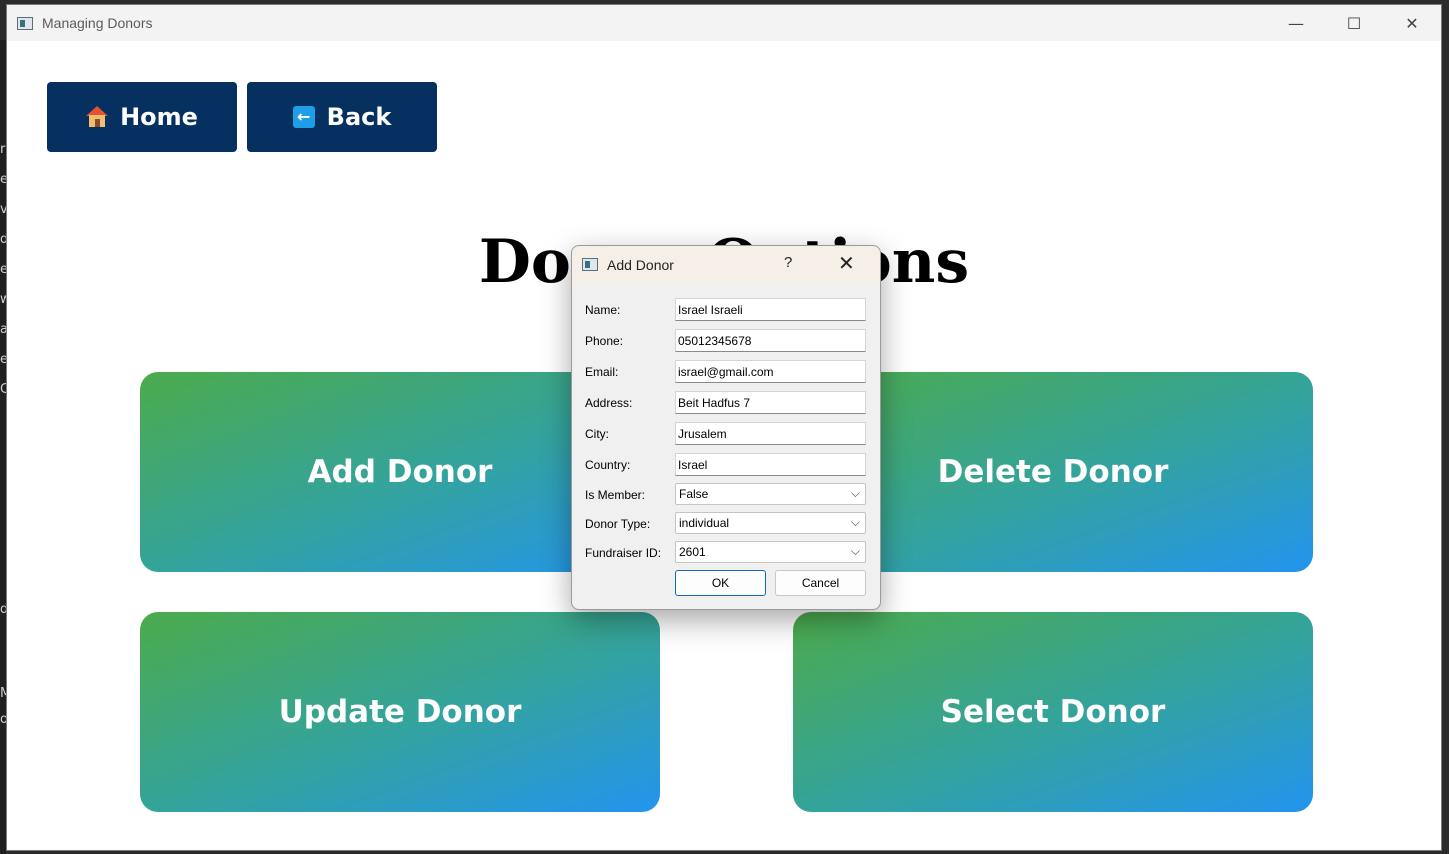 Image resolution: width=1449 pixels, height=854 pixels. What do you see at coordinates (724, 23) in the screenshot?
I see `window-titlebar: Managing Donors — ☐ ✕` at bounding box center [724, 23].